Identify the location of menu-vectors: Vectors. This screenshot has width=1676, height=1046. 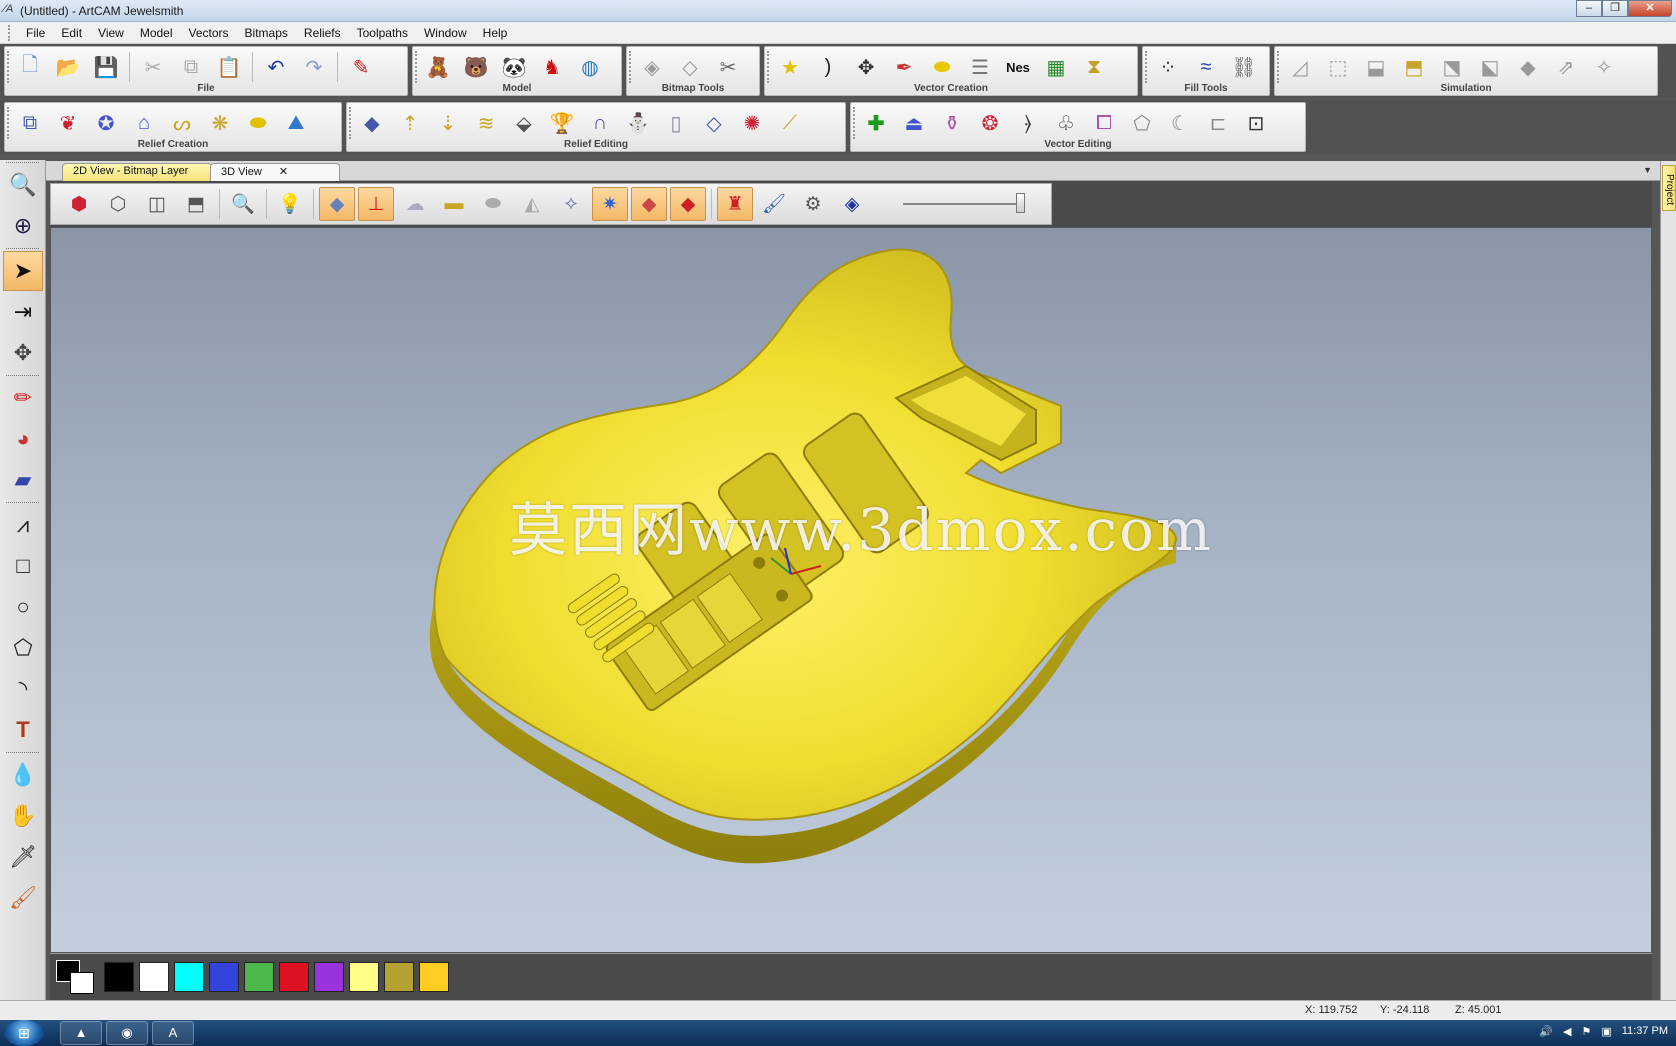
(209, 33).